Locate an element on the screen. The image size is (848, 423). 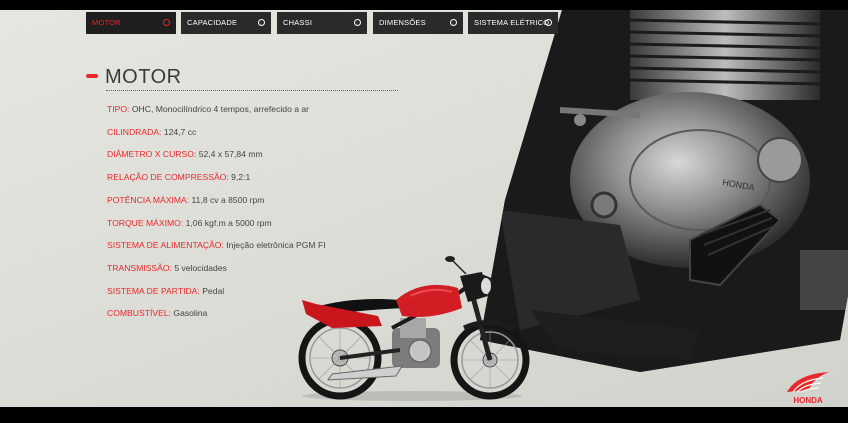
spec-row-diametro-curso: DIÂMETRO X CURSO: 52,4 x 57,84 mm is located at coordinates (185, 154).